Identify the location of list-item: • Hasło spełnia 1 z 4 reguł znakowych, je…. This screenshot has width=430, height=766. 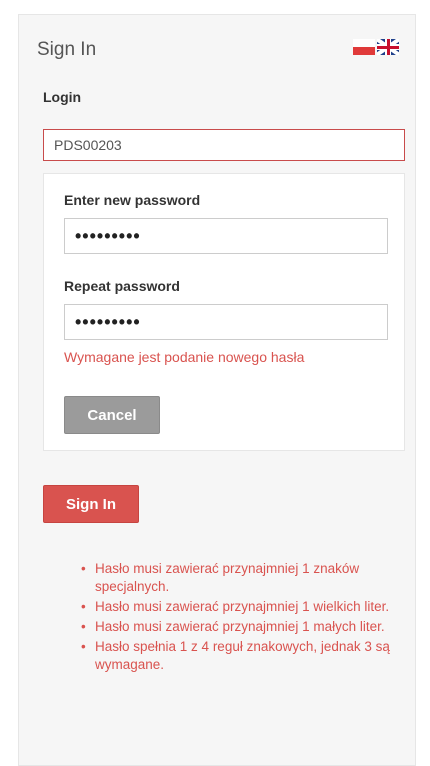
(235, 655).